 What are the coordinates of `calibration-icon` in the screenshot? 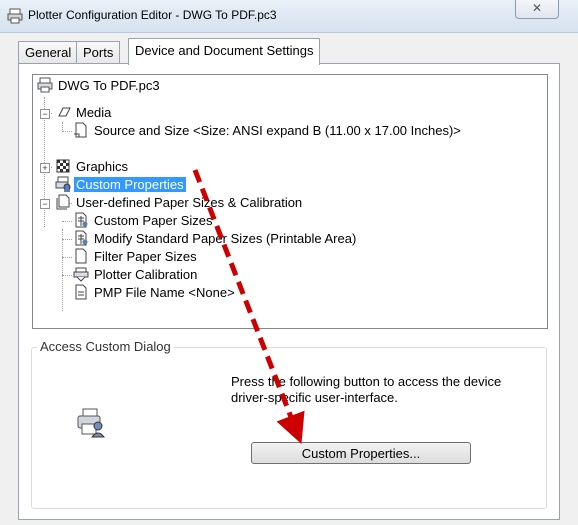 It's located at (81, 274).